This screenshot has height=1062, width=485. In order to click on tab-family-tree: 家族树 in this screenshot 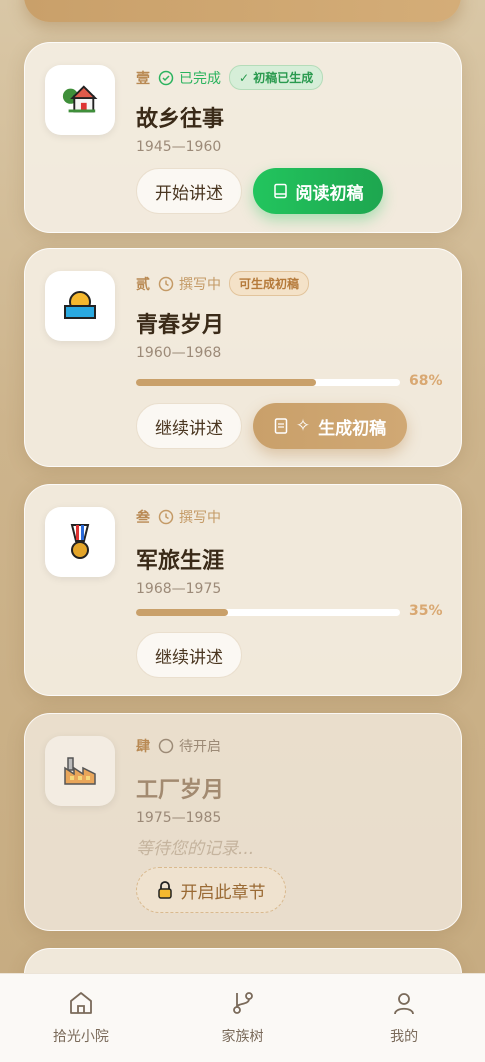, I will do `click(243, 1018)`.